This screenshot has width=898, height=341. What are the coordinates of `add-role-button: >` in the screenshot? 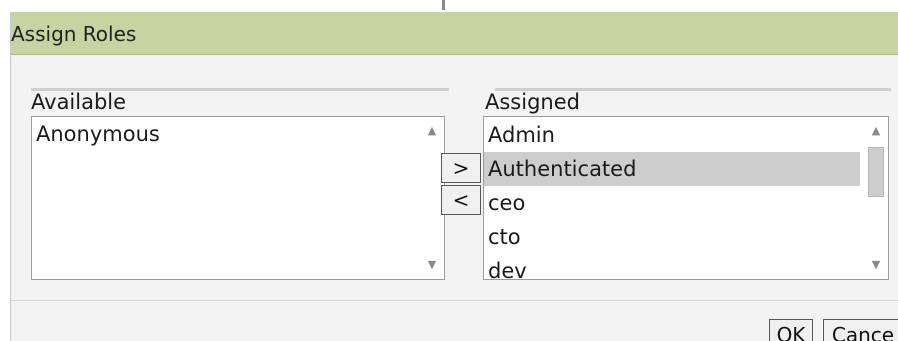 It's located at (461, 168).